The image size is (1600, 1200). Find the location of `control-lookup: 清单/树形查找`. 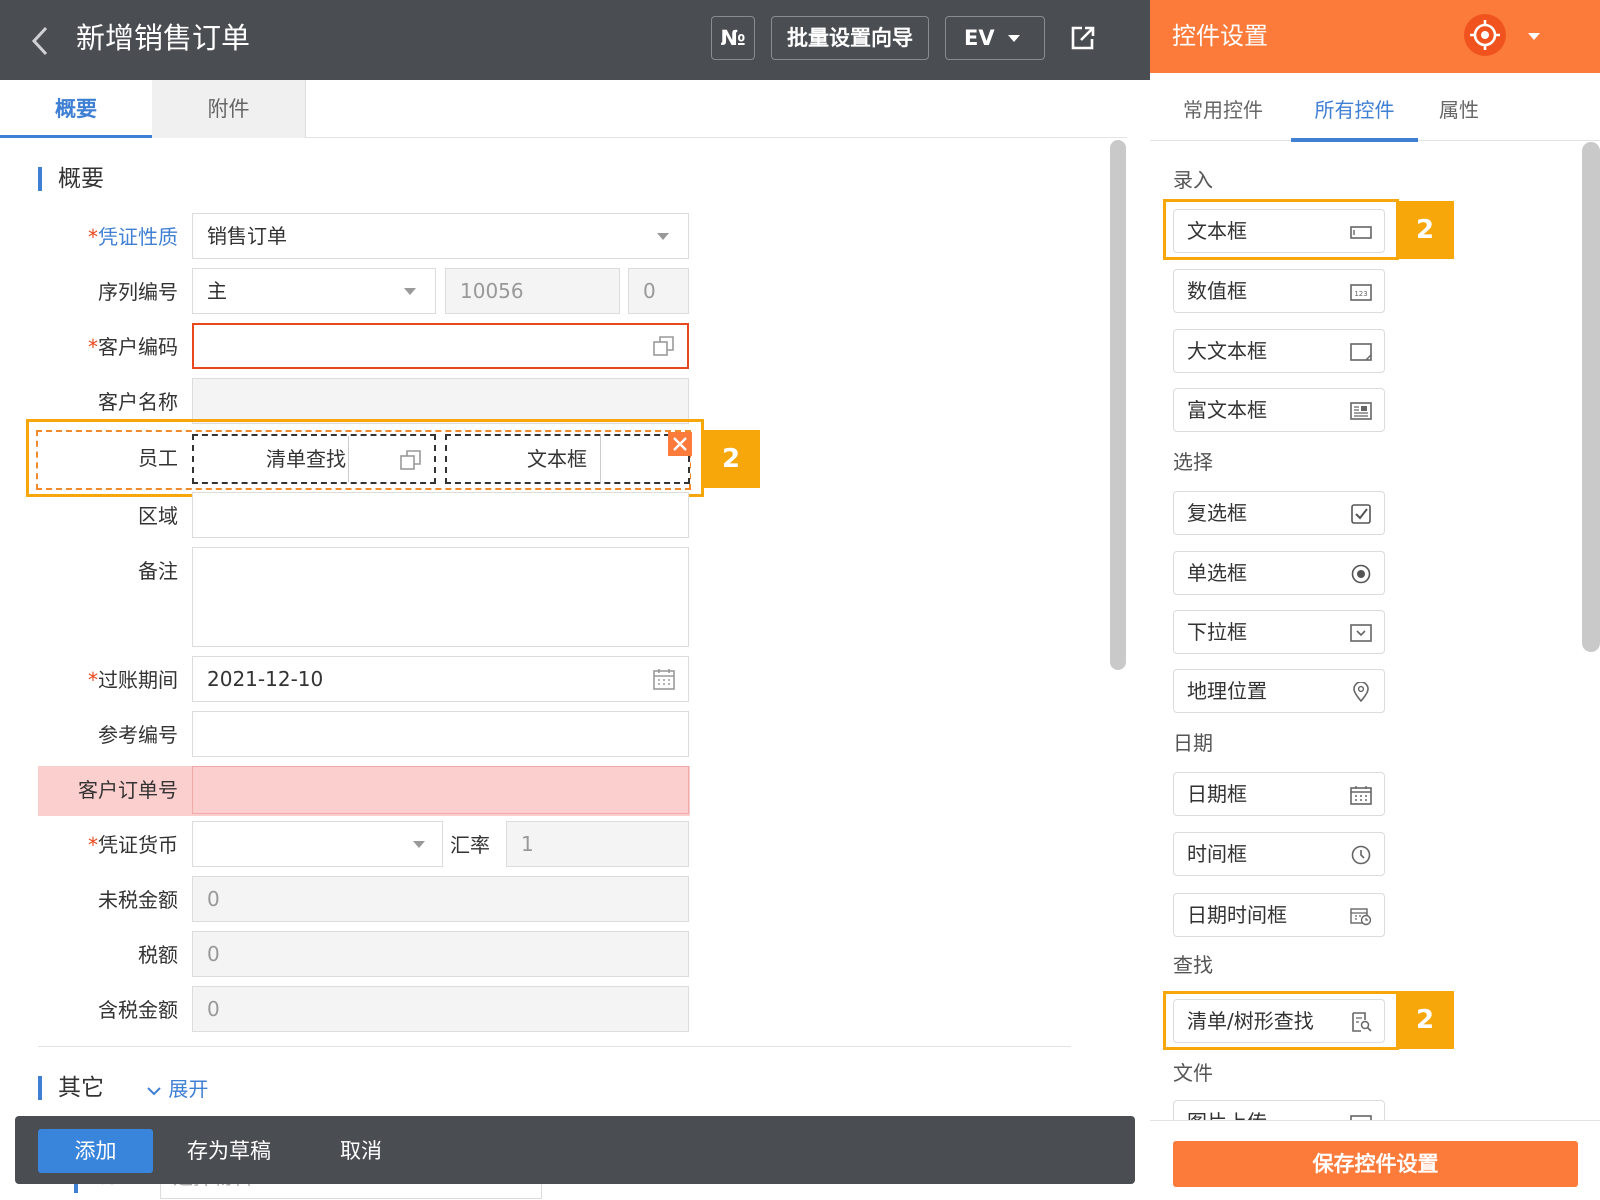

control-lookup: 清单/树形查找 is located at coordinates (1279, 1021).